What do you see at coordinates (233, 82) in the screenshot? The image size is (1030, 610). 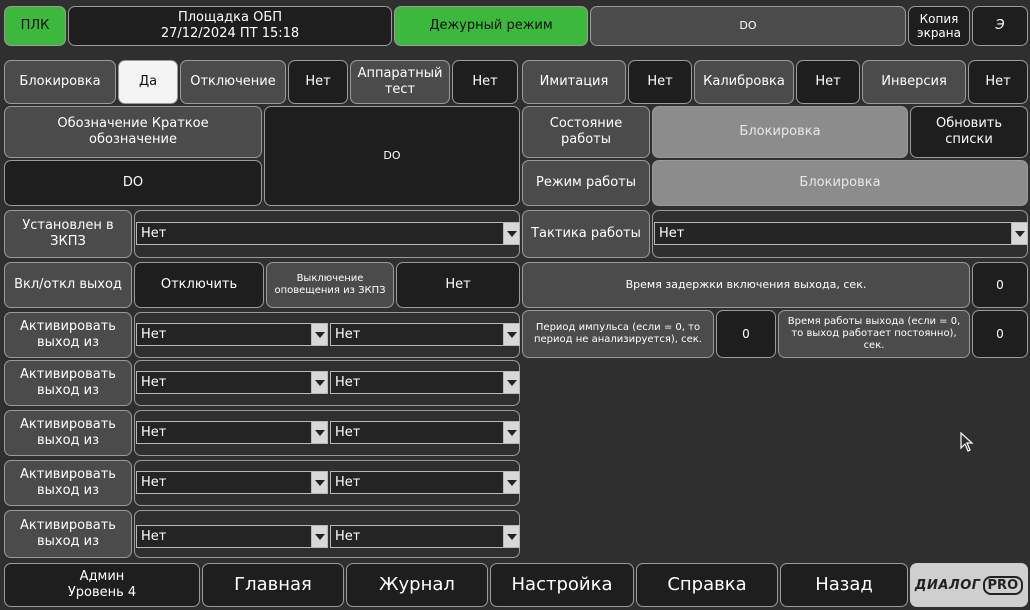 I see `flag-label-disable: Отключение` at bounding box center [233, 82].